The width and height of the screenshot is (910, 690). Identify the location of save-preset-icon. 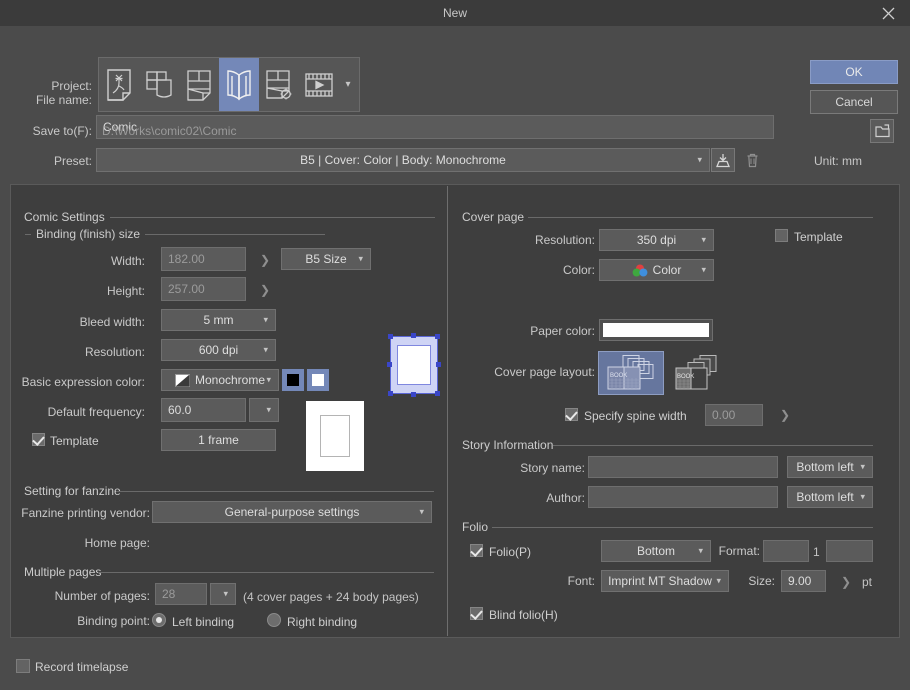
(723, 160).